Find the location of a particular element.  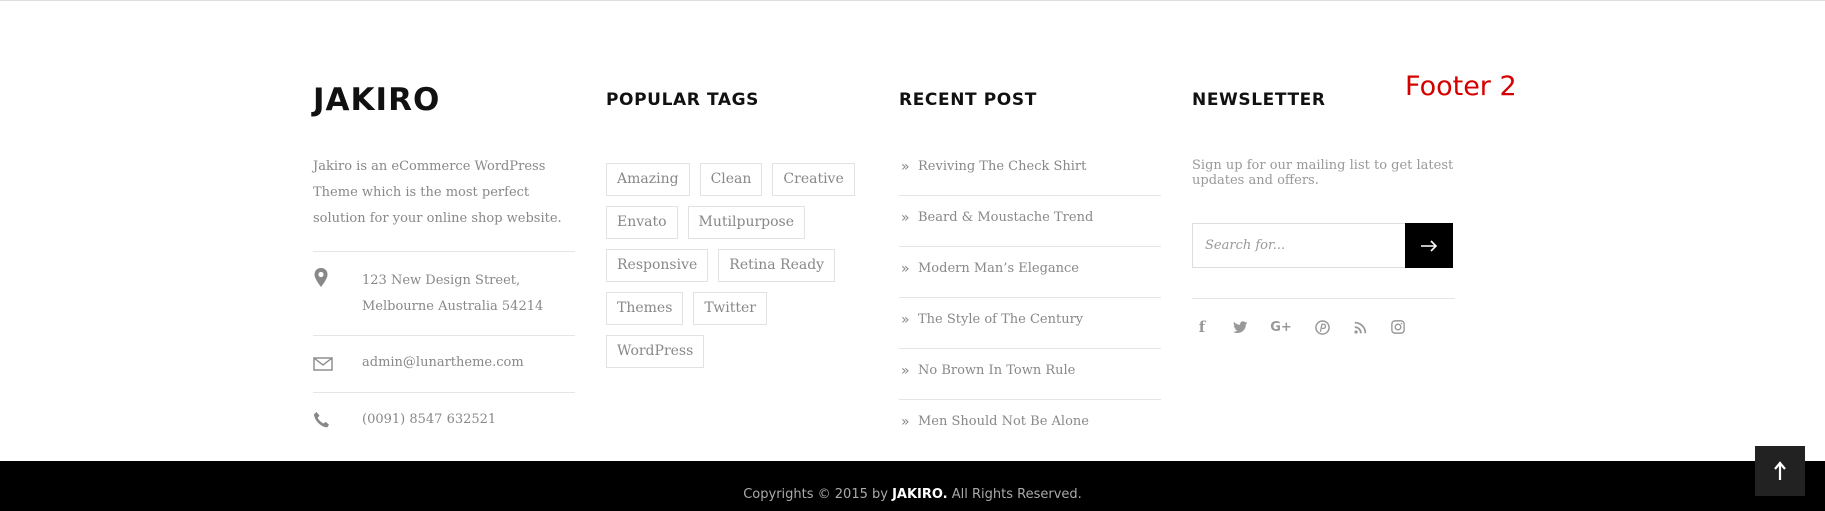

newsletter-heading: NEWSLETTER is located at coordinates (1259, 100).